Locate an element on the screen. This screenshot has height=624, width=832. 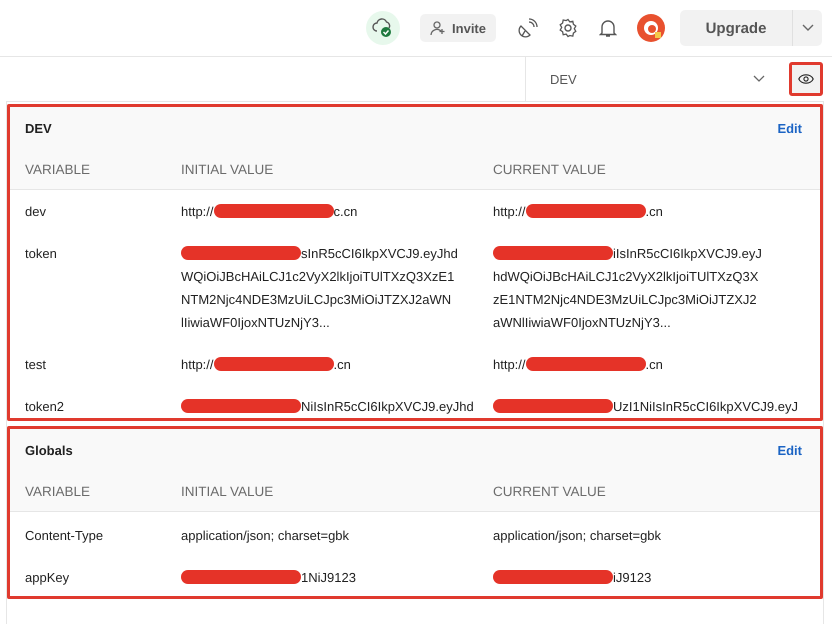
value-text: UzI1NiIsInR5cCI6IkpXVCJ9.eyJ is located at coordinates (656, 406).